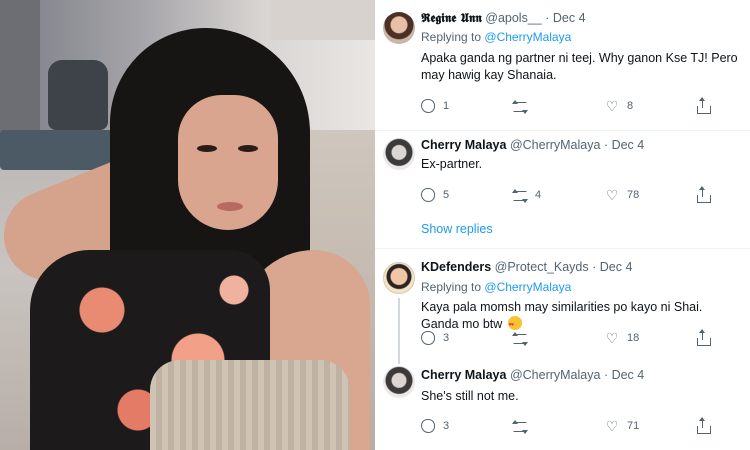 Image resolution: width=750 pixels, height=450 pixels. Describe the element at coordinates (622, 338) in the screenshot. I see `like-button: ♡ 18` at that location.